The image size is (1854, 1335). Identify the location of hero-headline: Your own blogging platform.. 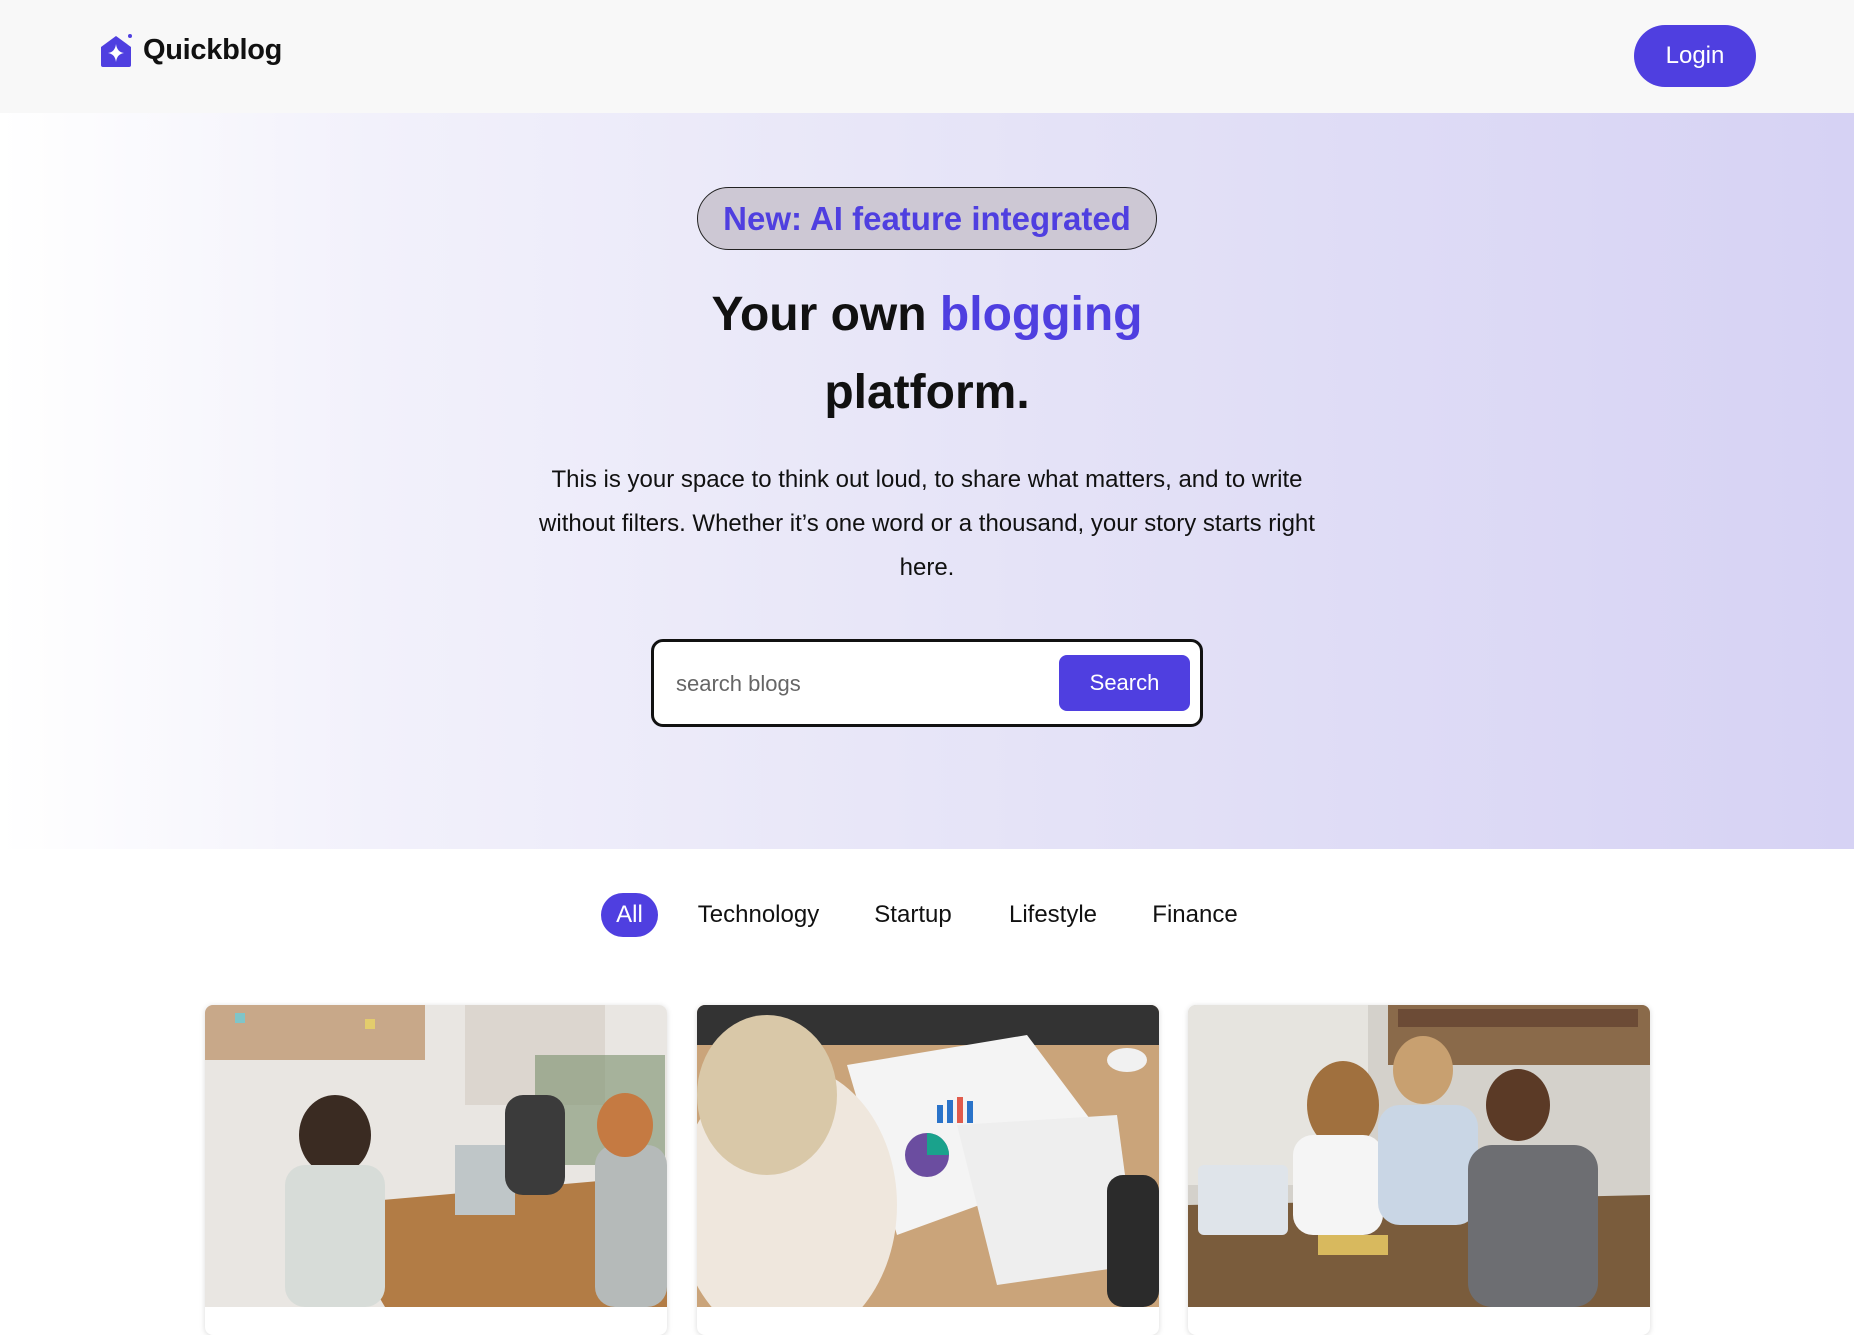
(927, 354).